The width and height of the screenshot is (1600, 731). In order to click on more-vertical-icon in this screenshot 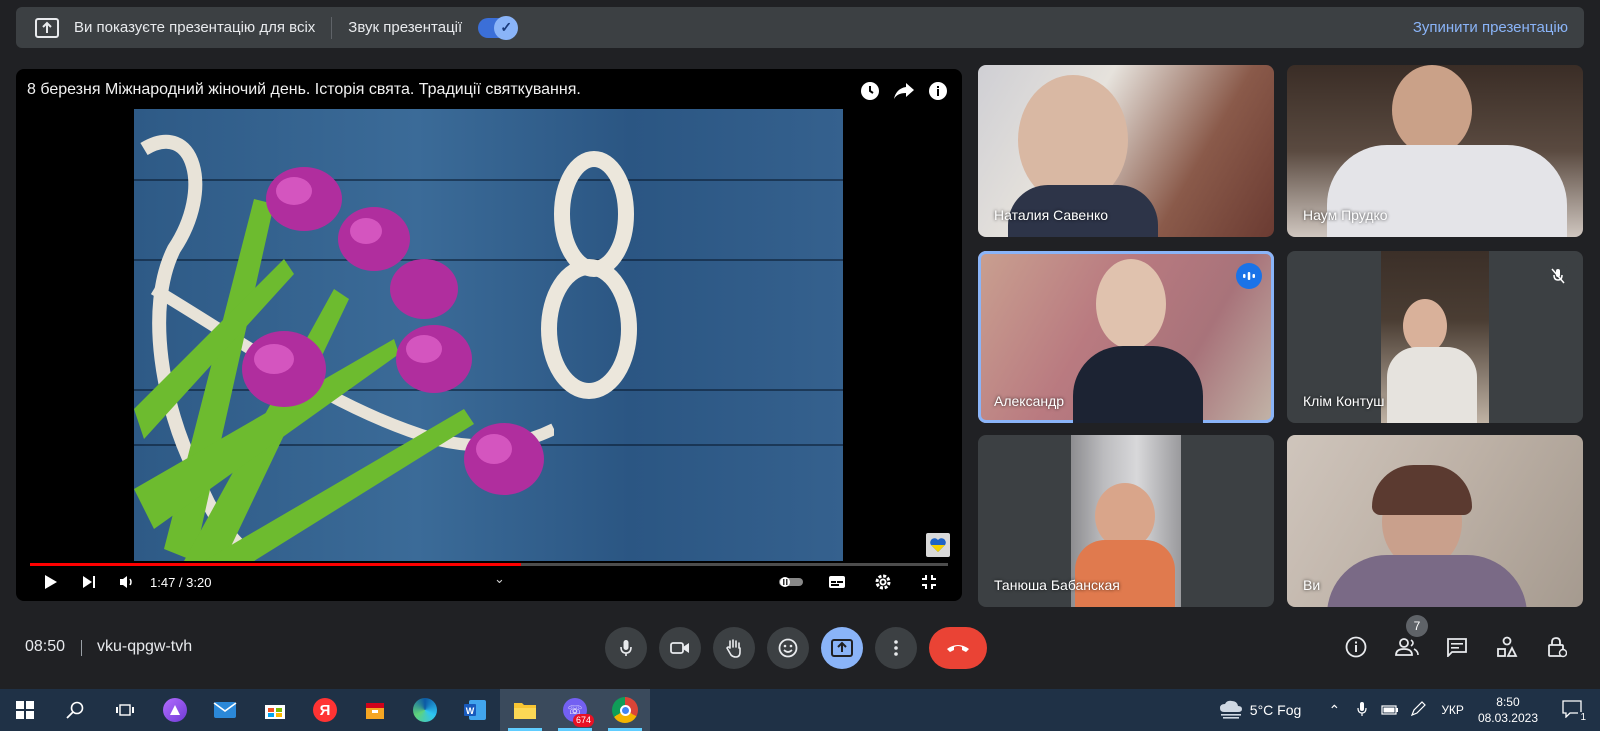, I will do `click(896, 648)`.